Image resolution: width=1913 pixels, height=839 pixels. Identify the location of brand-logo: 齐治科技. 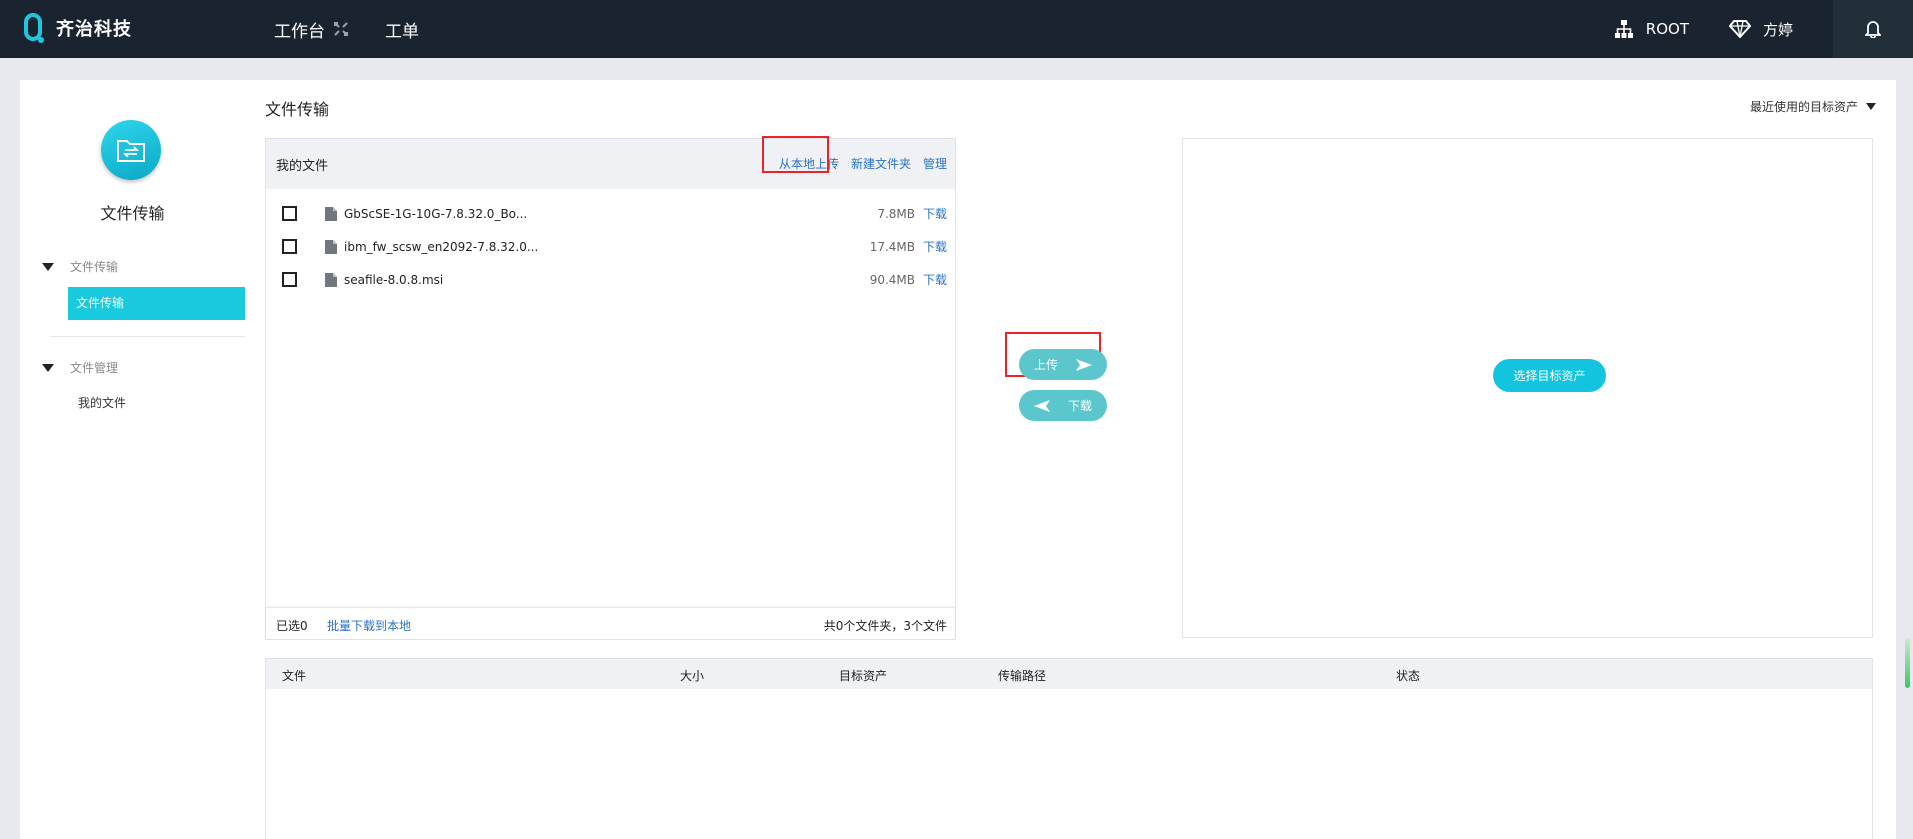
(78, 28).